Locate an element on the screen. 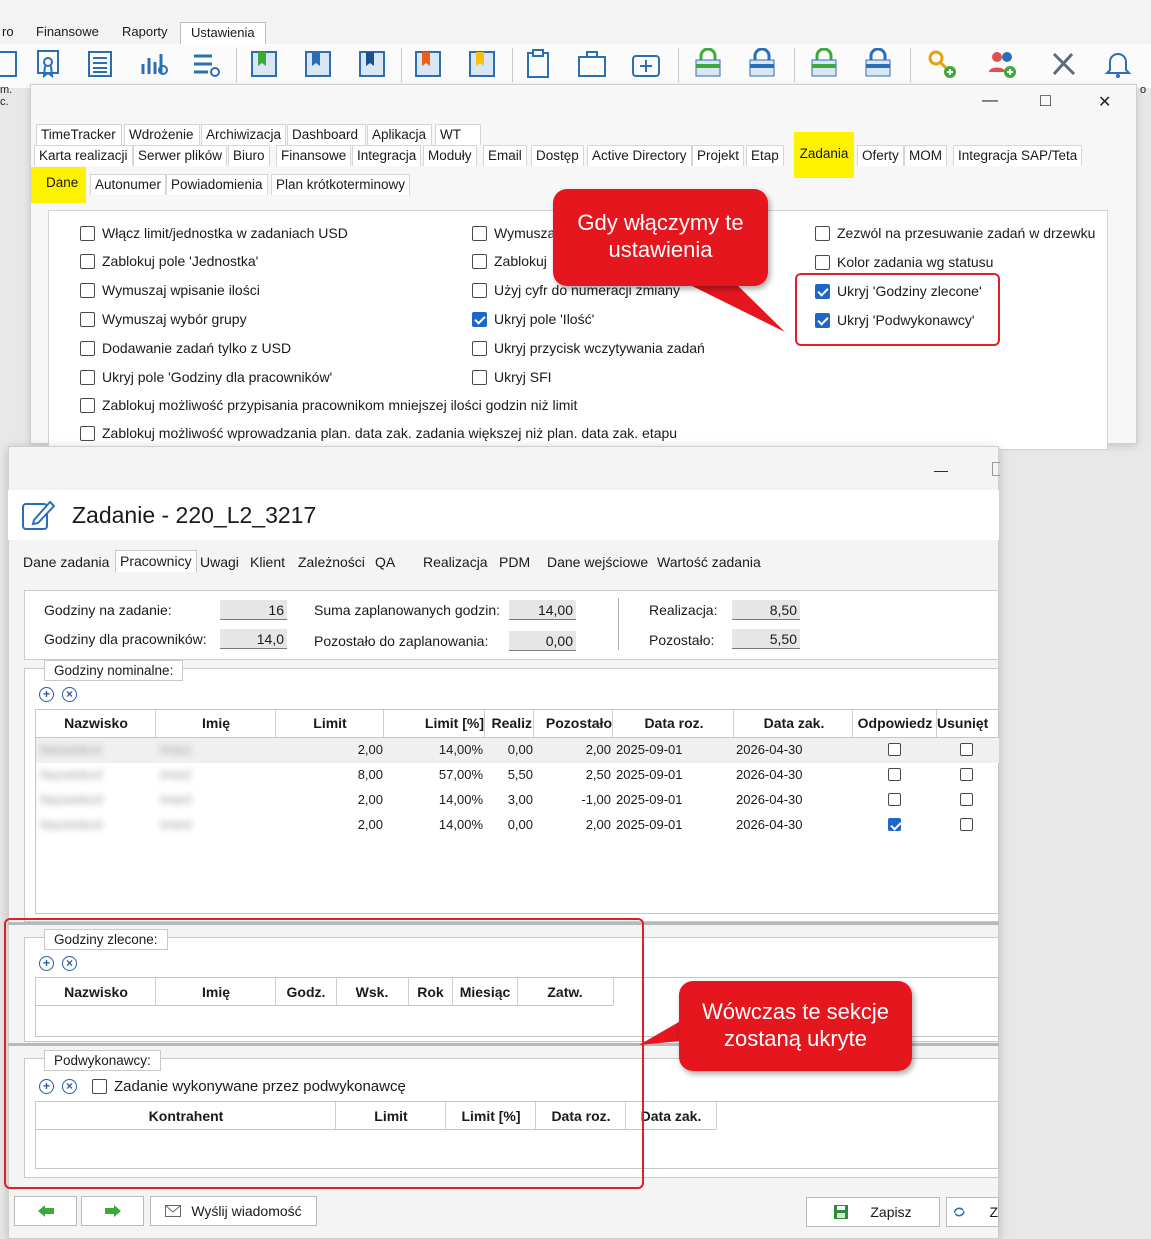 Image resolution: width=1151 pixels, height=1239 pixels. send-message-button: Wyślij wiadomość is located at coordinates (233, 1211).